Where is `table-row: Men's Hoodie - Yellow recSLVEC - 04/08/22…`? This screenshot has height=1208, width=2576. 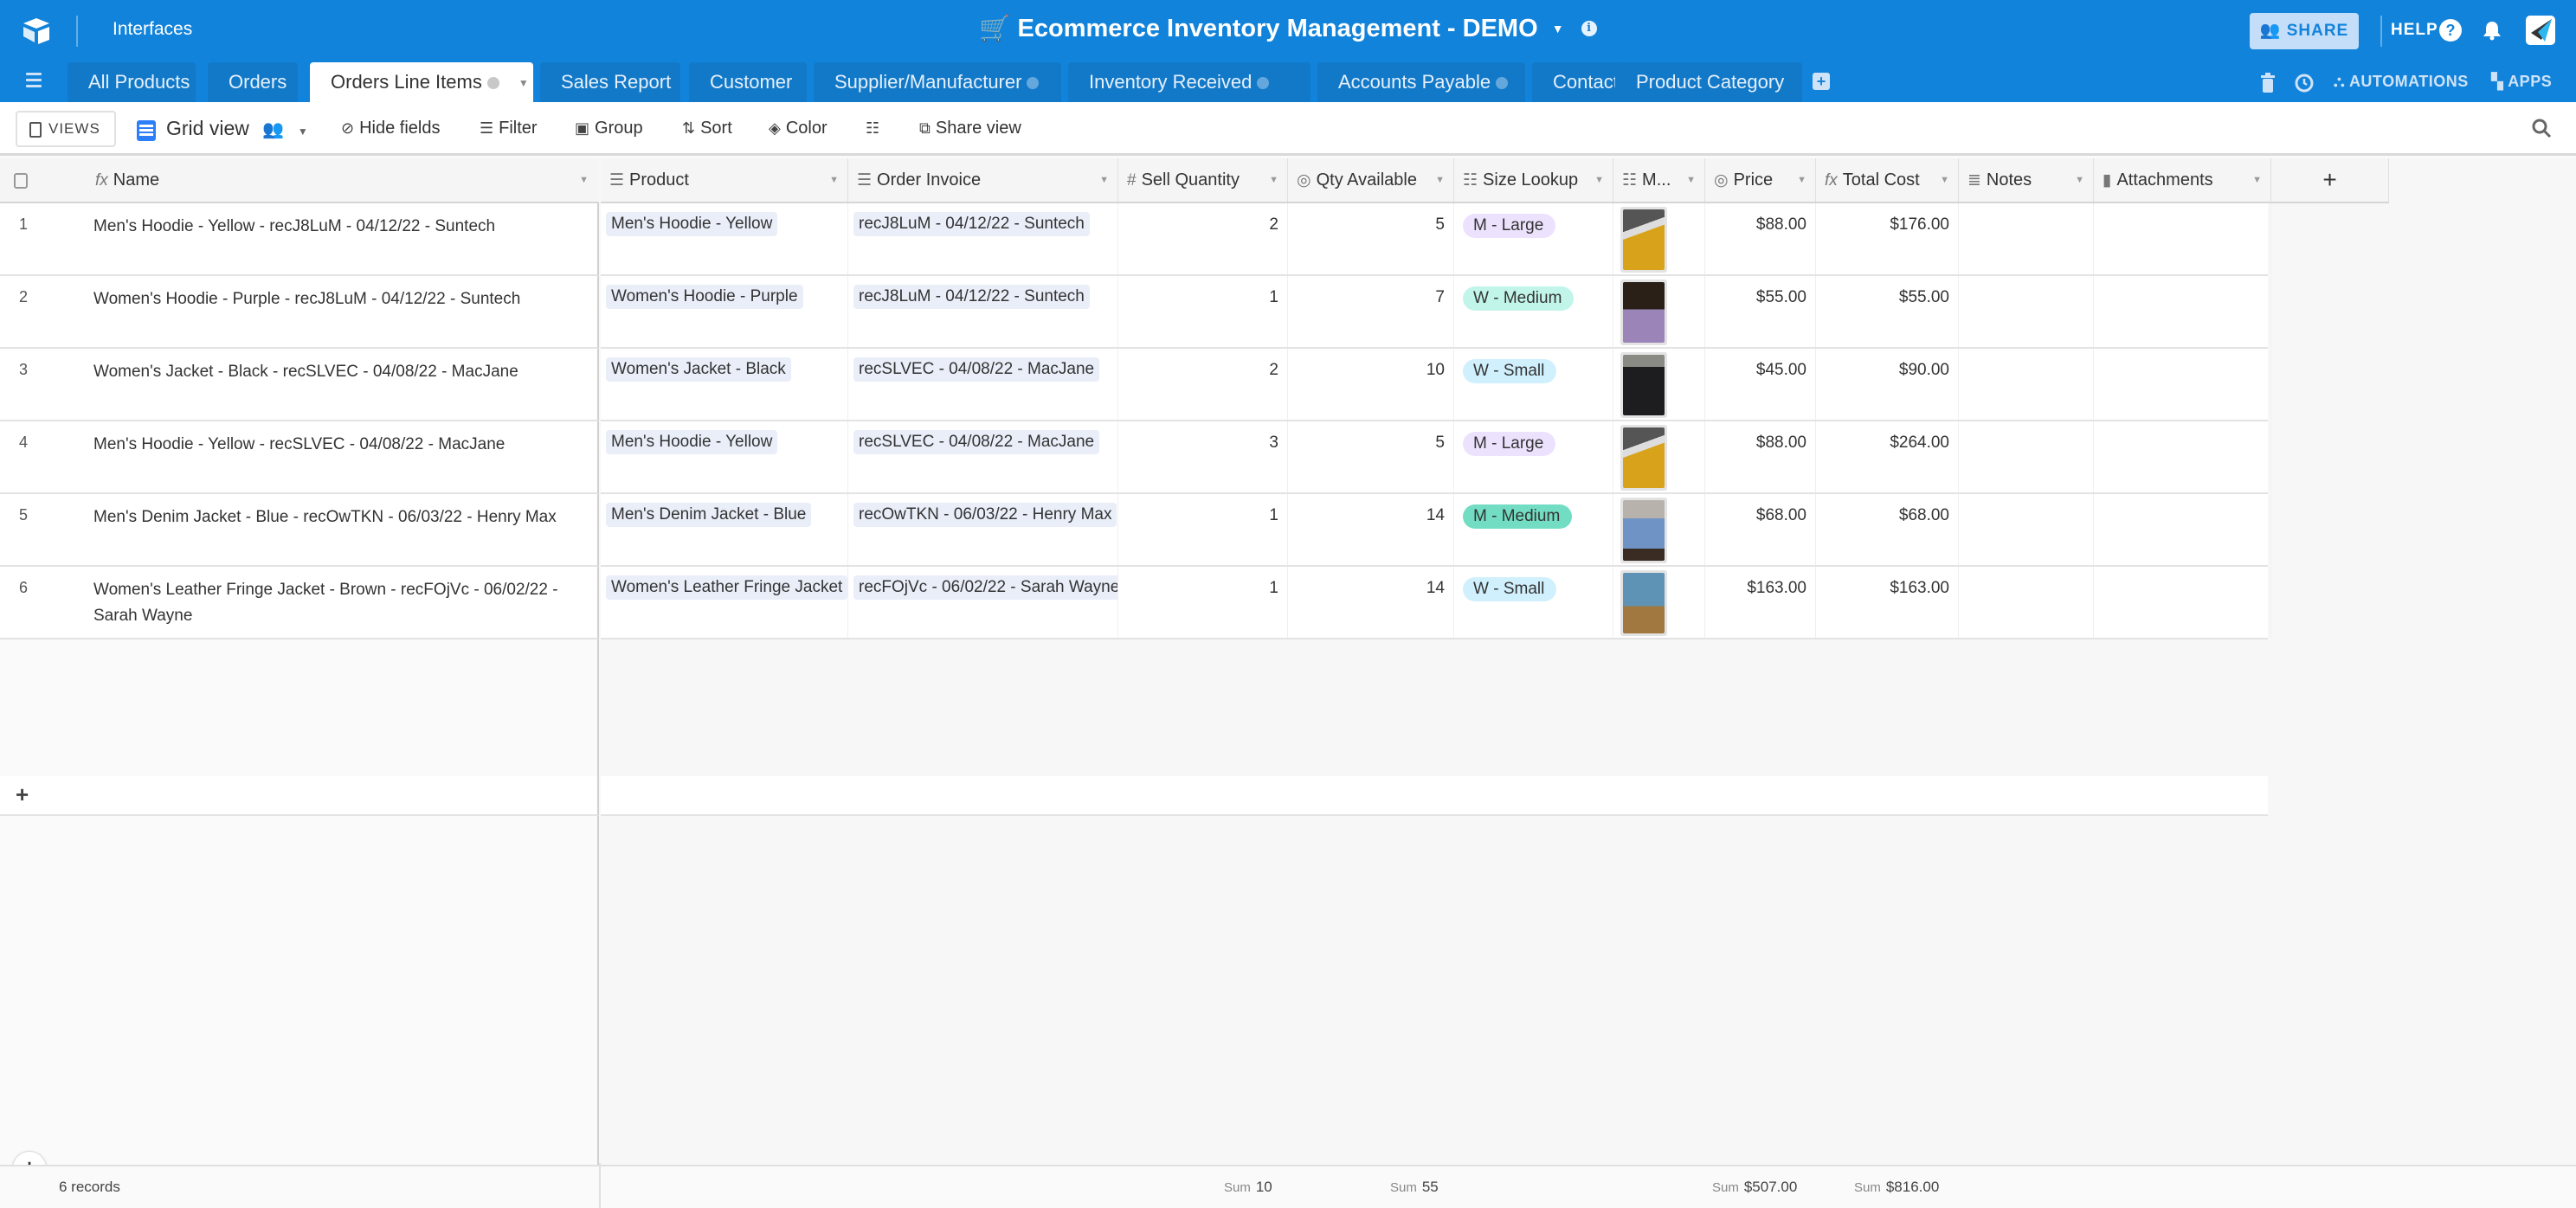
table-row: Men's Hoodie - Yellow recSLVEC - 04/08/22… is located at coordinates (1436, 457).